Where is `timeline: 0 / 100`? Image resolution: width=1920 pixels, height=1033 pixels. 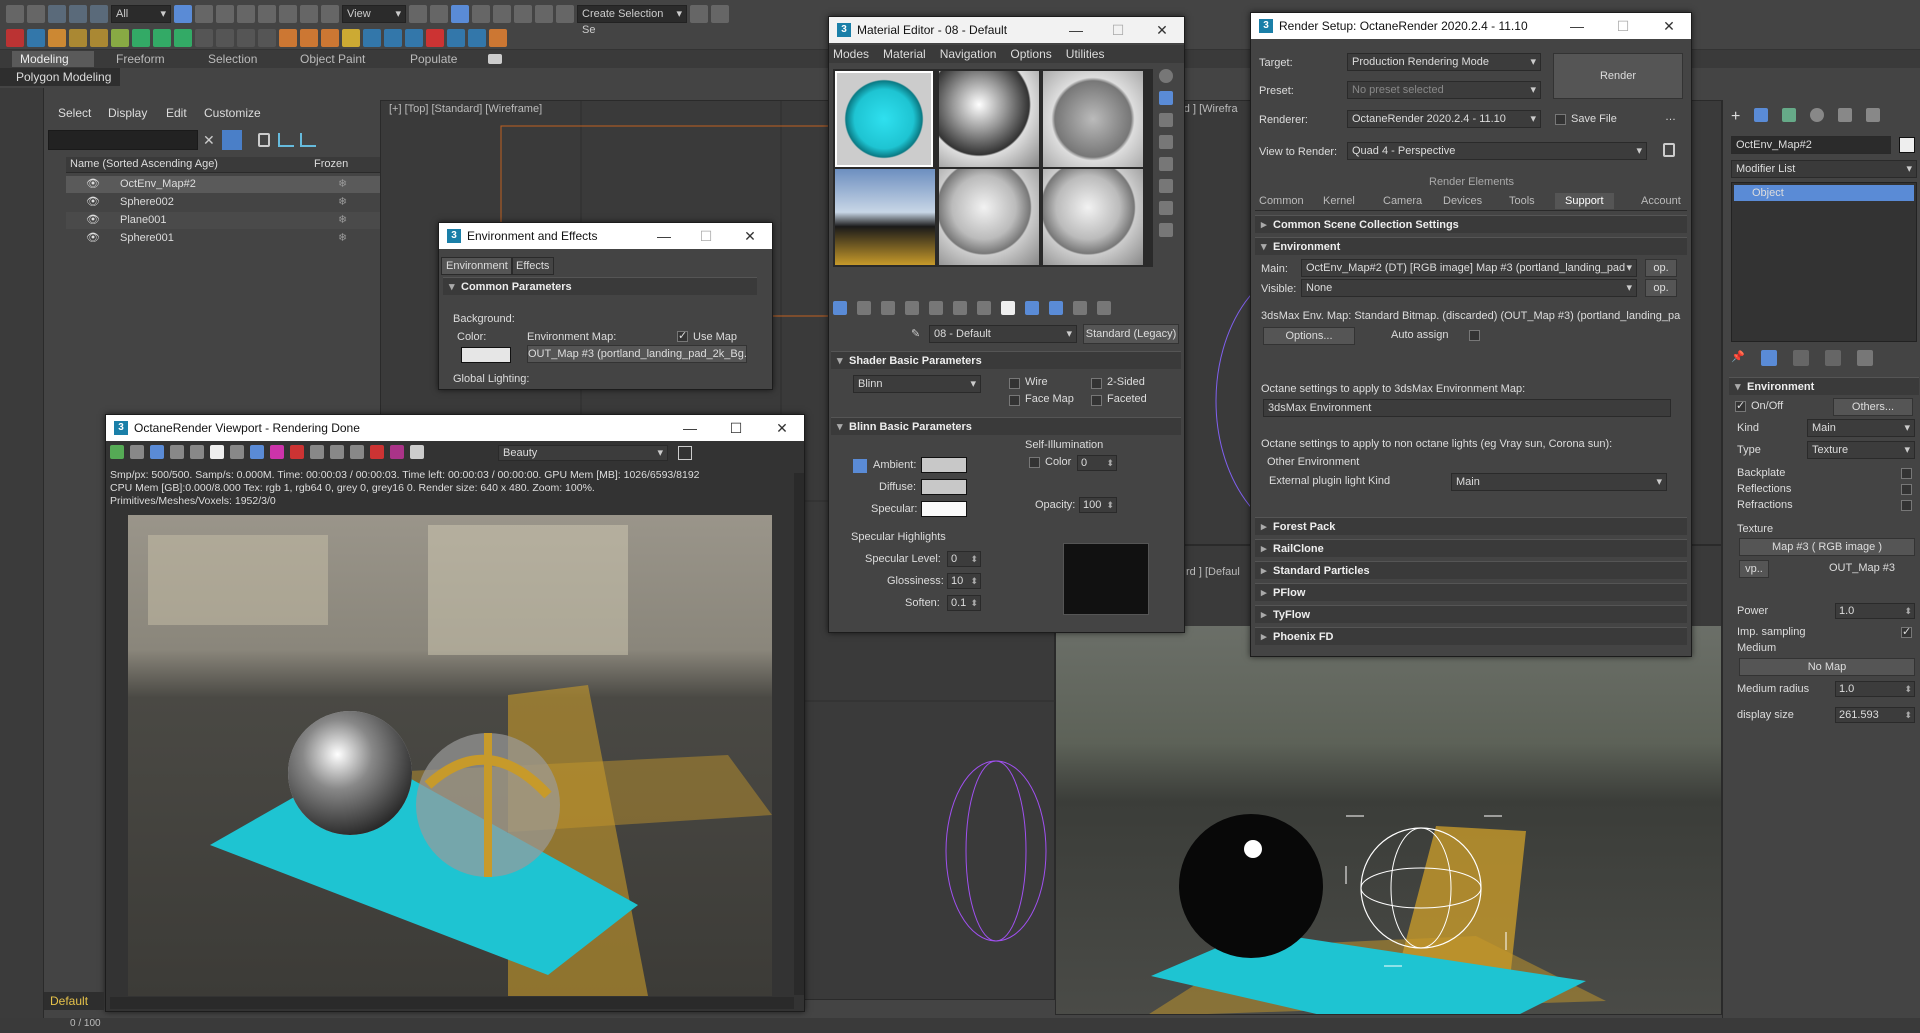
timeline: 0 / 100 is located at coordinates (960, 1025).